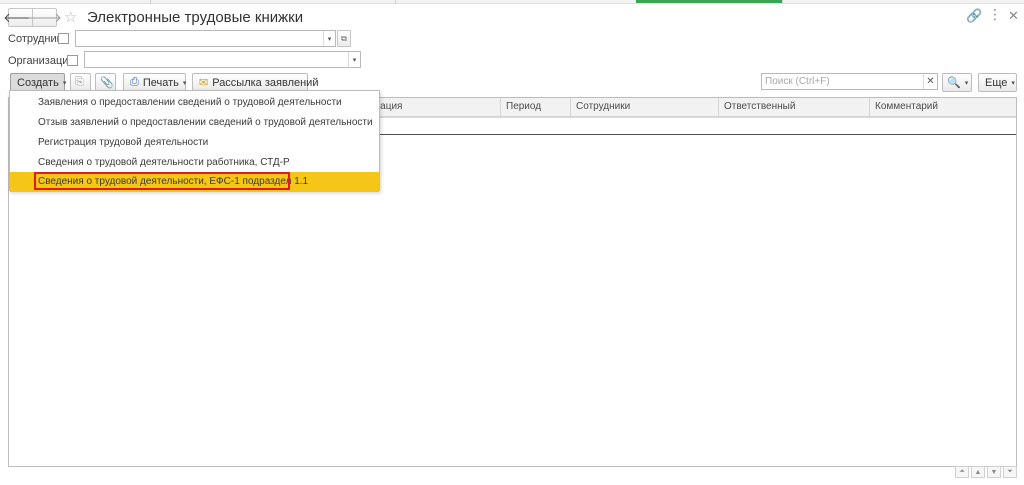 This screenshot has height=485, width=1024. I want to click on forward-button: 🡒, so click(44, 17).